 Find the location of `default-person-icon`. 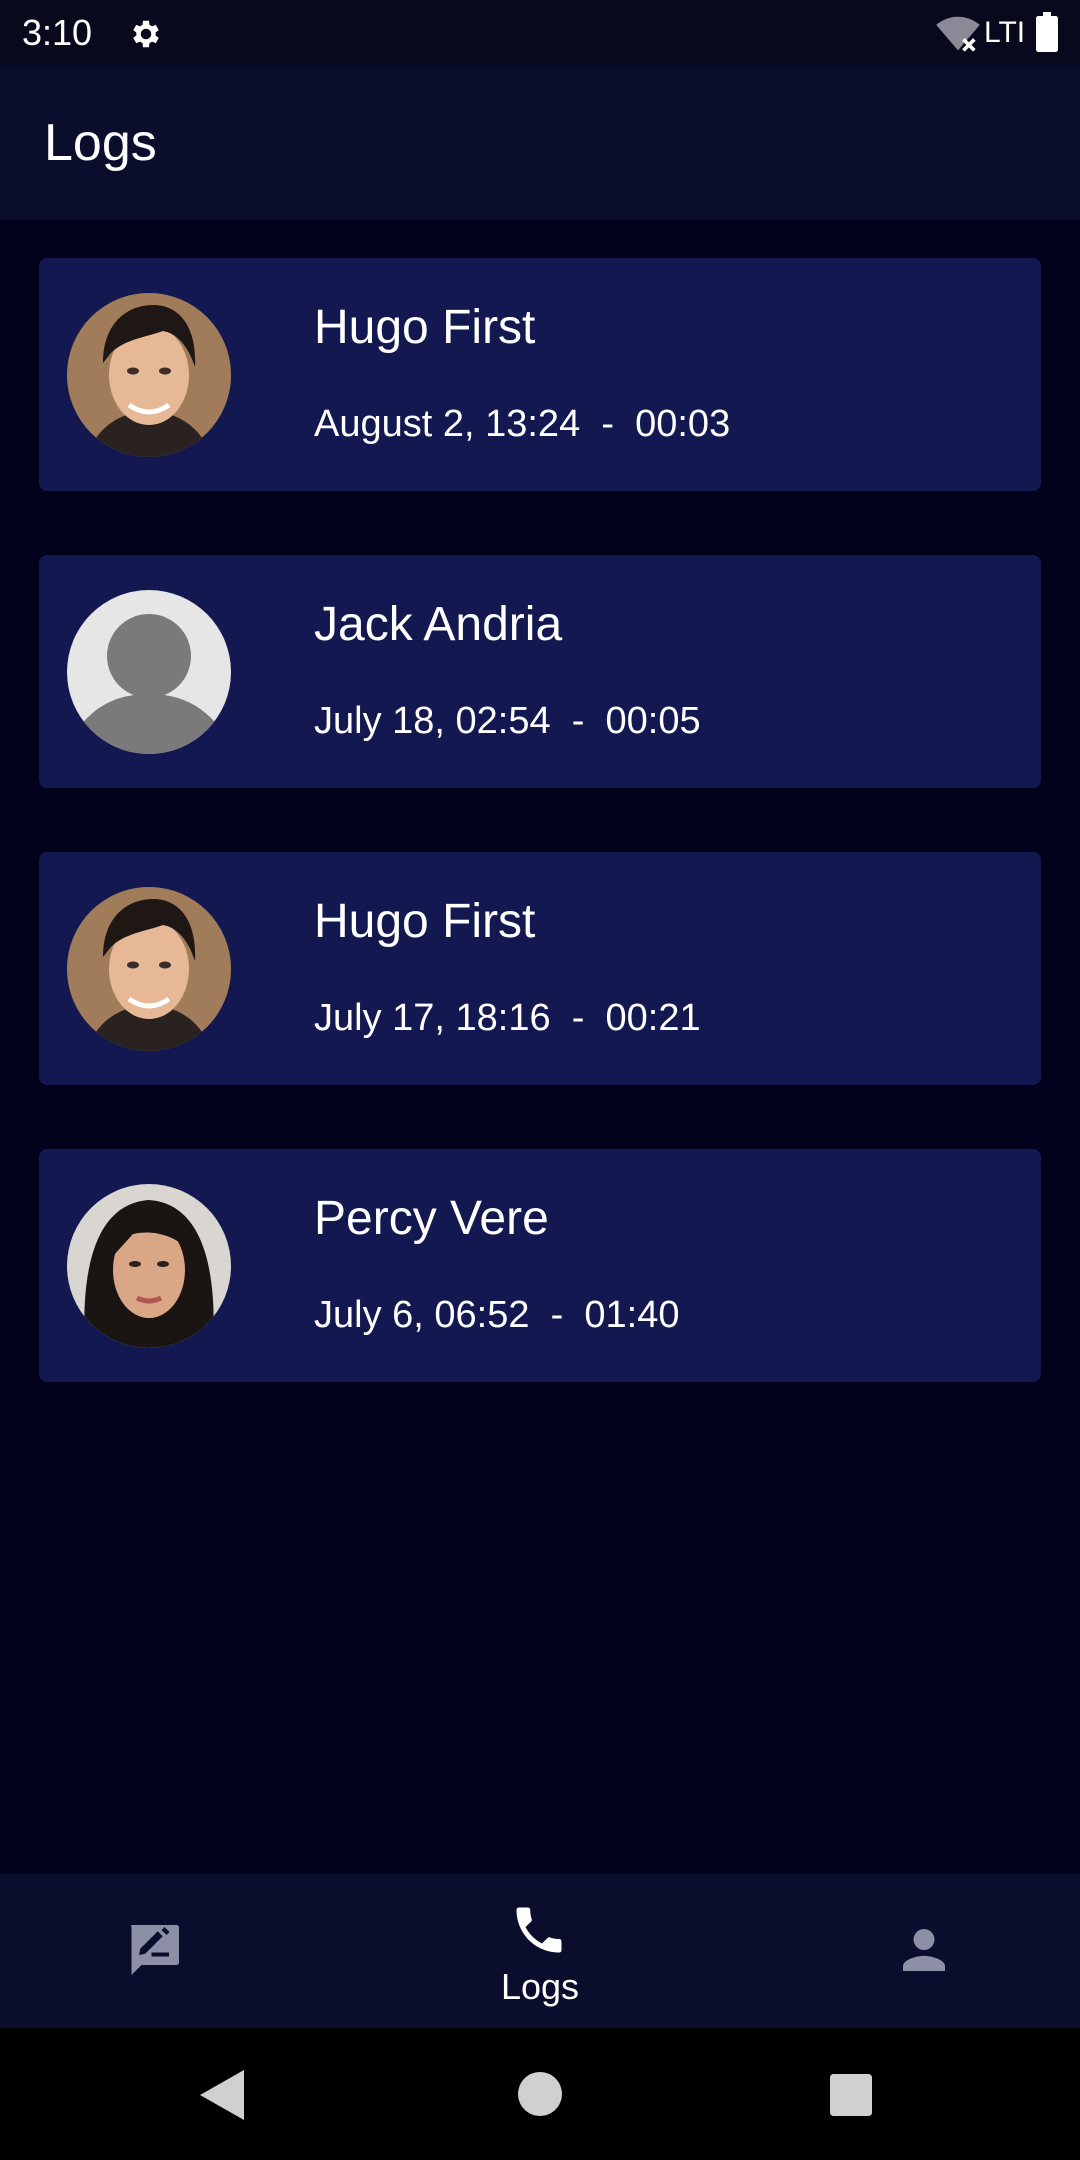

default-person-icon is located at coordinates (149, 672).